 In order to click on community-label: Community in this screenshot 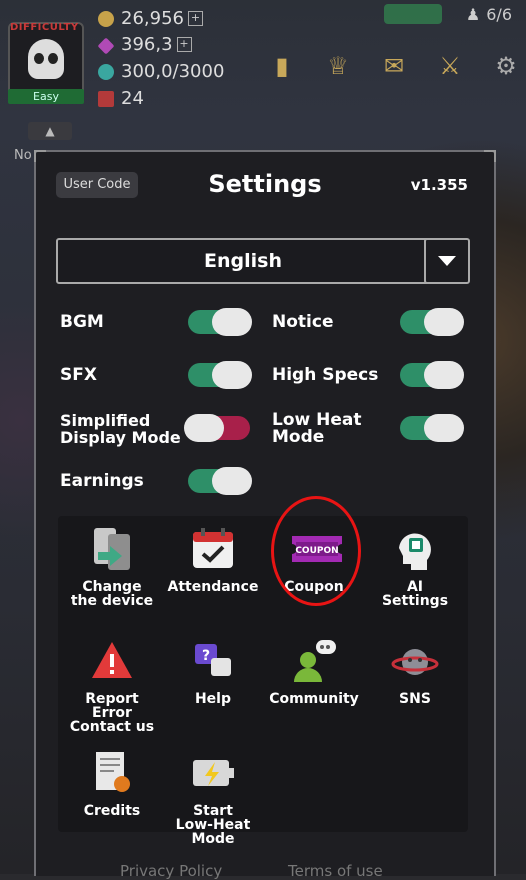, I will do `click(314, 699)`.